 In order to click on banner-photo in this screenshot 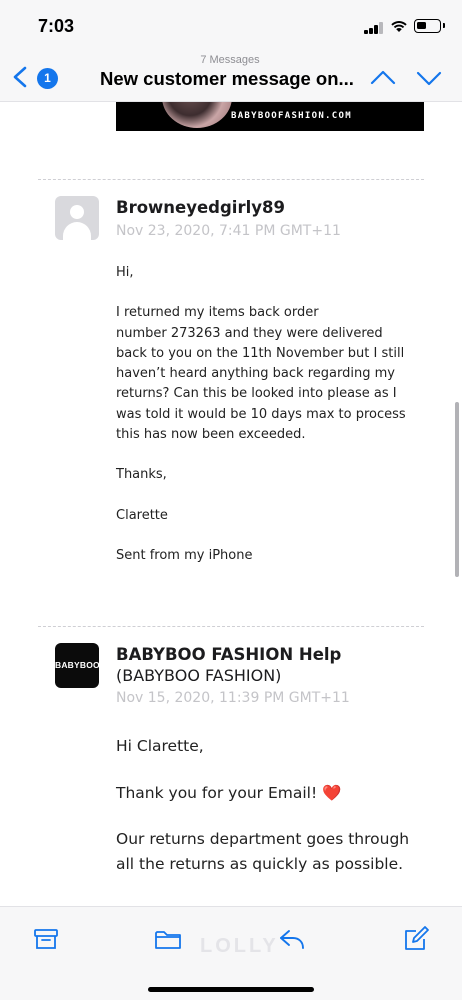, I will do `click(197, 115)`.